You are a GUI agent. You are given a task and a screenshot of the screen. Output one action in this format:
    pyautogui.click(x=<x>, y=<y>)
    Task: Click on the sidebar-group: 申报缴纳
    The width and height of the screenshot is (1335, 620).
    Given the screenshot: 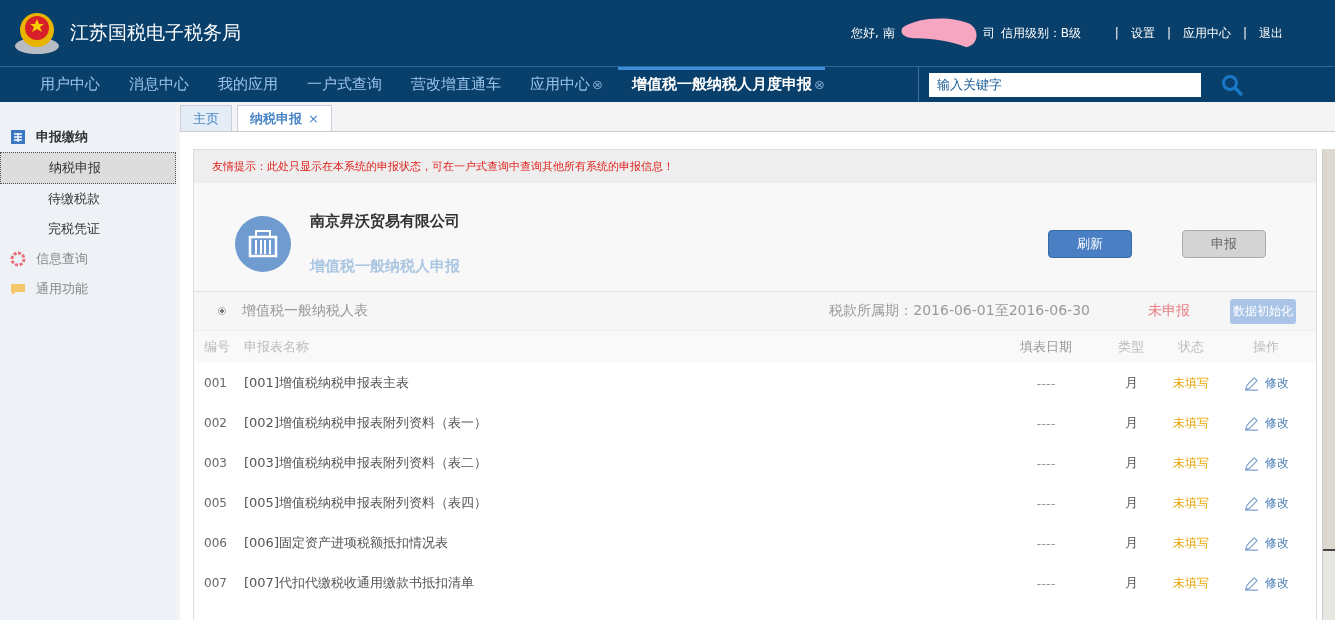 What is the action you would take?
    pyautogui.click(x=62, y=137)
    